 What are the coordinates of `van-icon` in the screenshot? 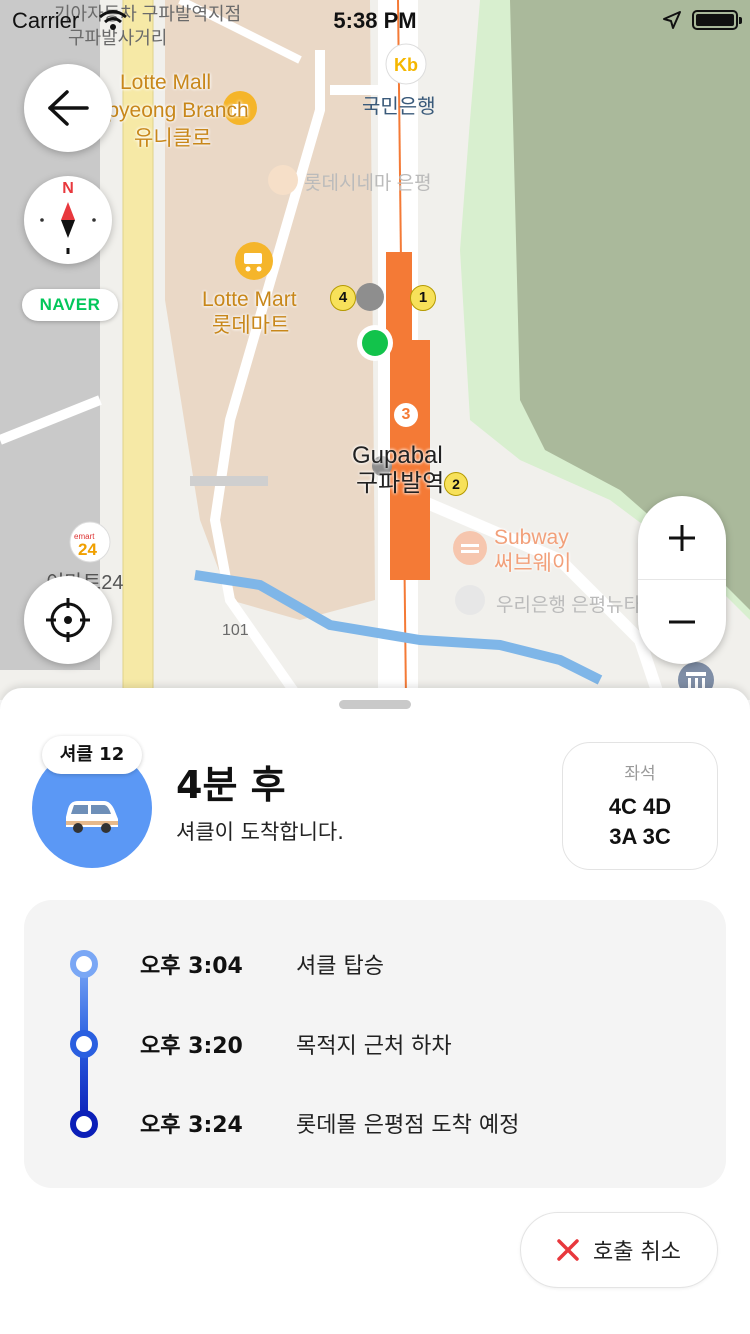 It's located at (92, 817).